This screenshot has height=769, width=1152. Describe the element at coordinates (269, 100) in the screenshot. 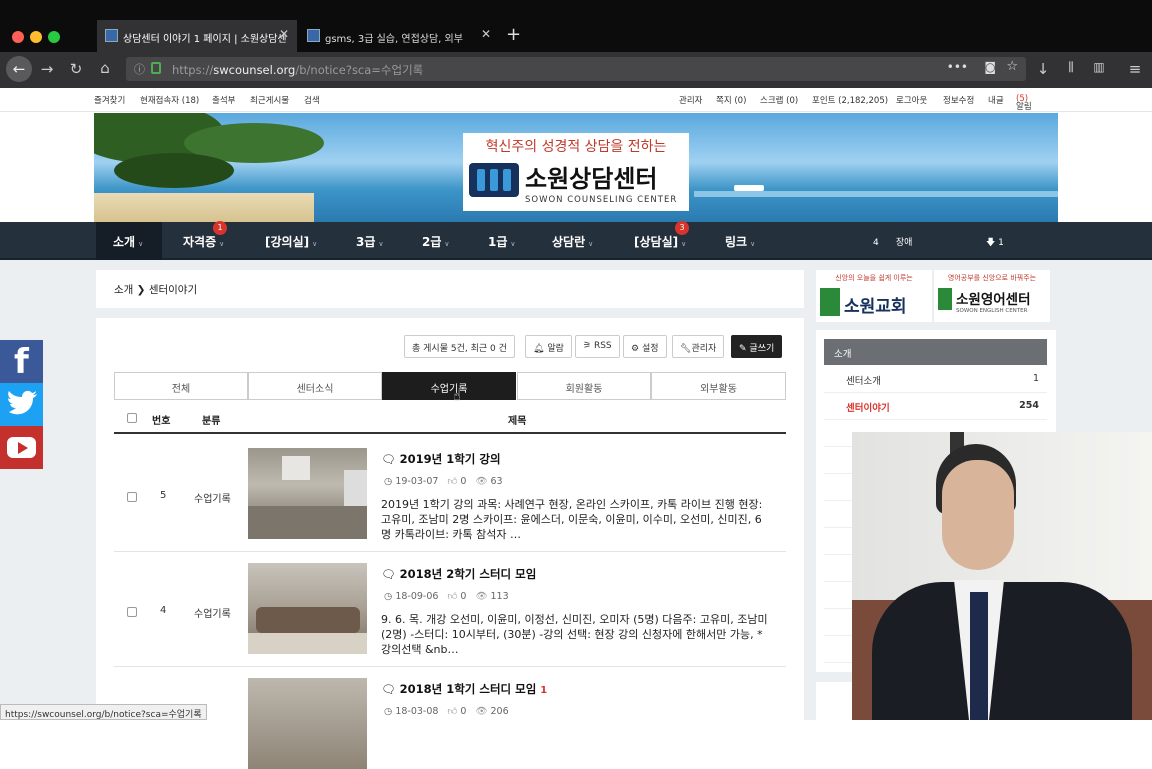

I see `link-recent-posts: 최근게시물` at that location.